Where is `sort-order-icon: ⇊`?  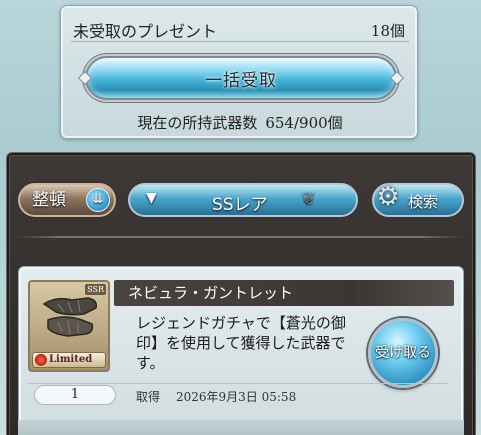
sort-order-icon: ⇊ is located at coordinates (98, 200).